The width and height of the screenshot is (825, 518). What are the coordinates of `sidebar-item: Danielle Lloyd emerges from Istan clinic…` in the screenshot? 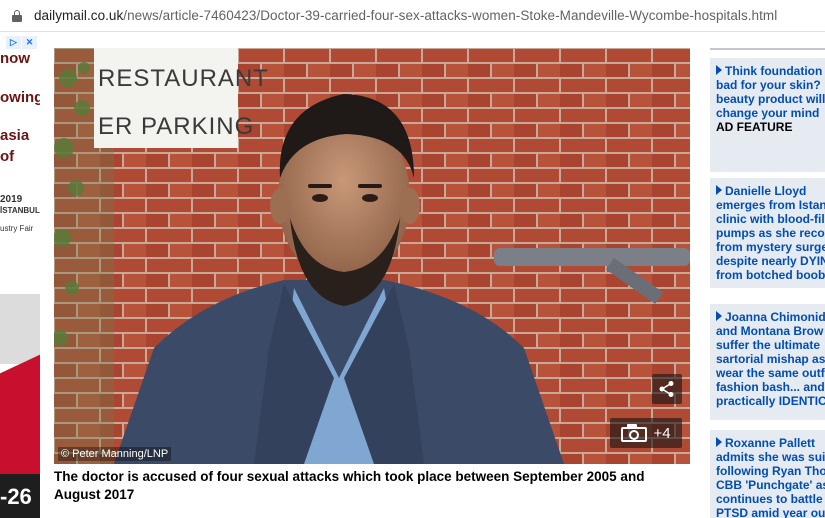 It's located at (767, 233).